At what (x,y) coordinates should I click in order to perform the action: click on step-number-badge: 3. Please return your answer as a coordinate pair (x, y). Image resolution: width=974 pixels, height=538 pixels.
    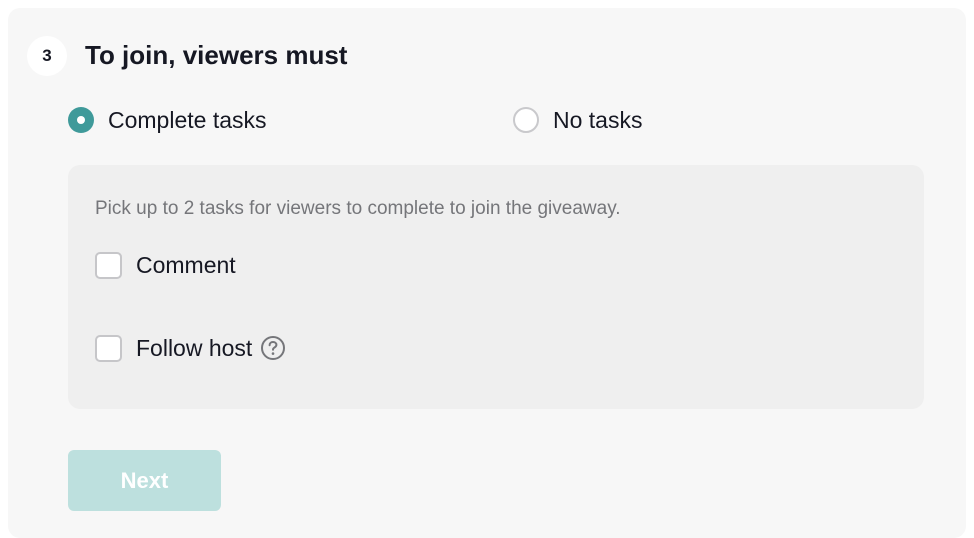
    Looking at the image, I should click on (47, 56).